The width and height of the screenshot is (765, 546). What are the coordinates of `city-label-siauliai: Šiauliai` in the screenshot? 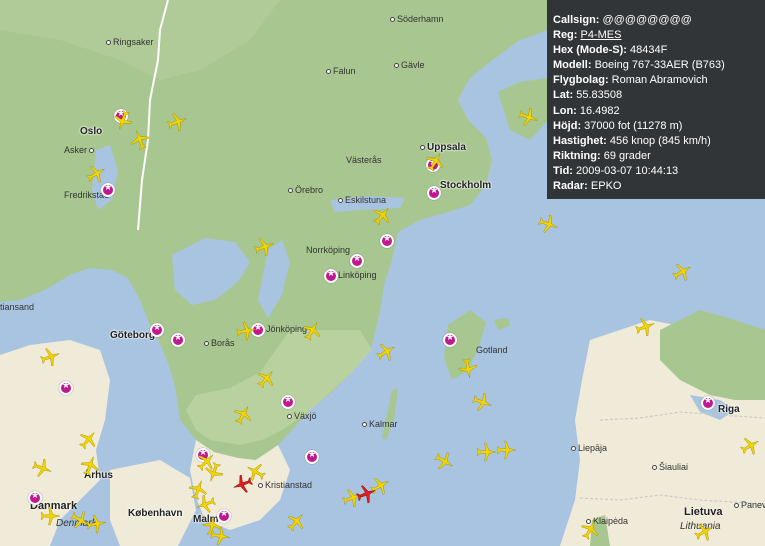 It's located at (670, 467).